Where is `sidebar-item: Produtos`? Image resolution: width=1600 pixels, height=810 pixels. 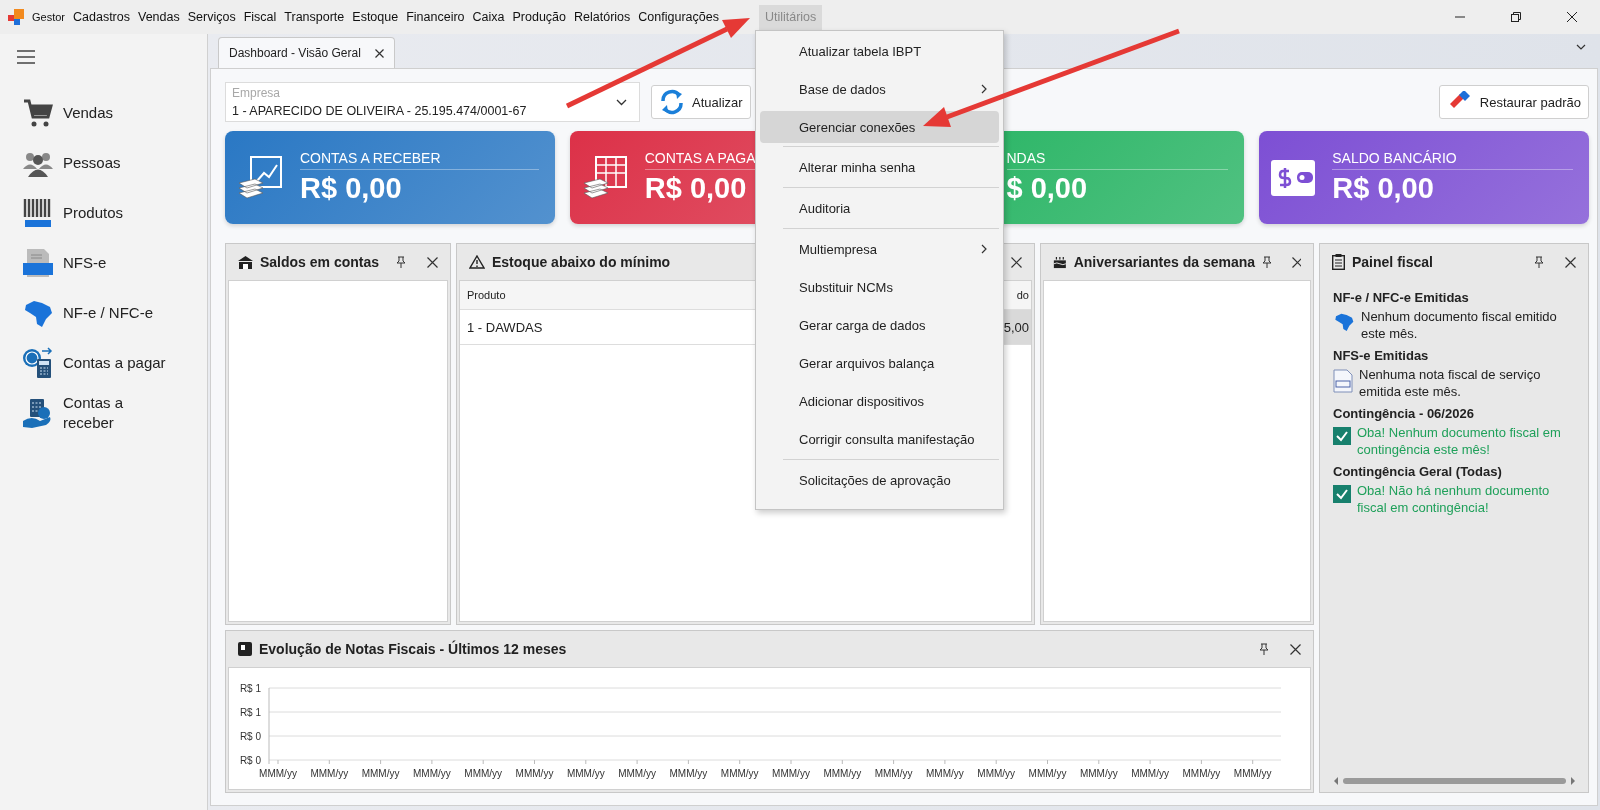
sidebar-item: Produtos is located at coordinates (93, 213).